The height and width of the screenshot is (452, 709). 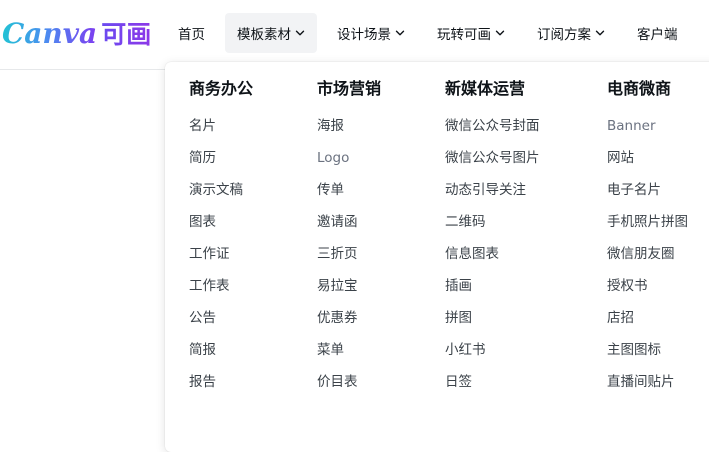 What do you see at coordinates (647, 224) in the screenshot?
I see `menu-item: 手机照片拼图` at bounding box center [647, 224].